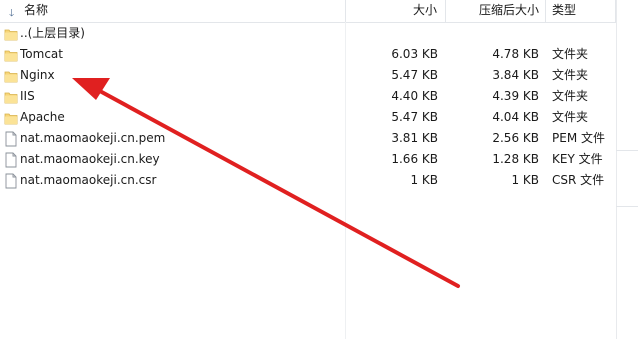 Image resolution: width=638 pixels, height=339 pixels. Describe the element at coordinates (492, 33) in the screenshot. I see `file-compressed-size` at that location.